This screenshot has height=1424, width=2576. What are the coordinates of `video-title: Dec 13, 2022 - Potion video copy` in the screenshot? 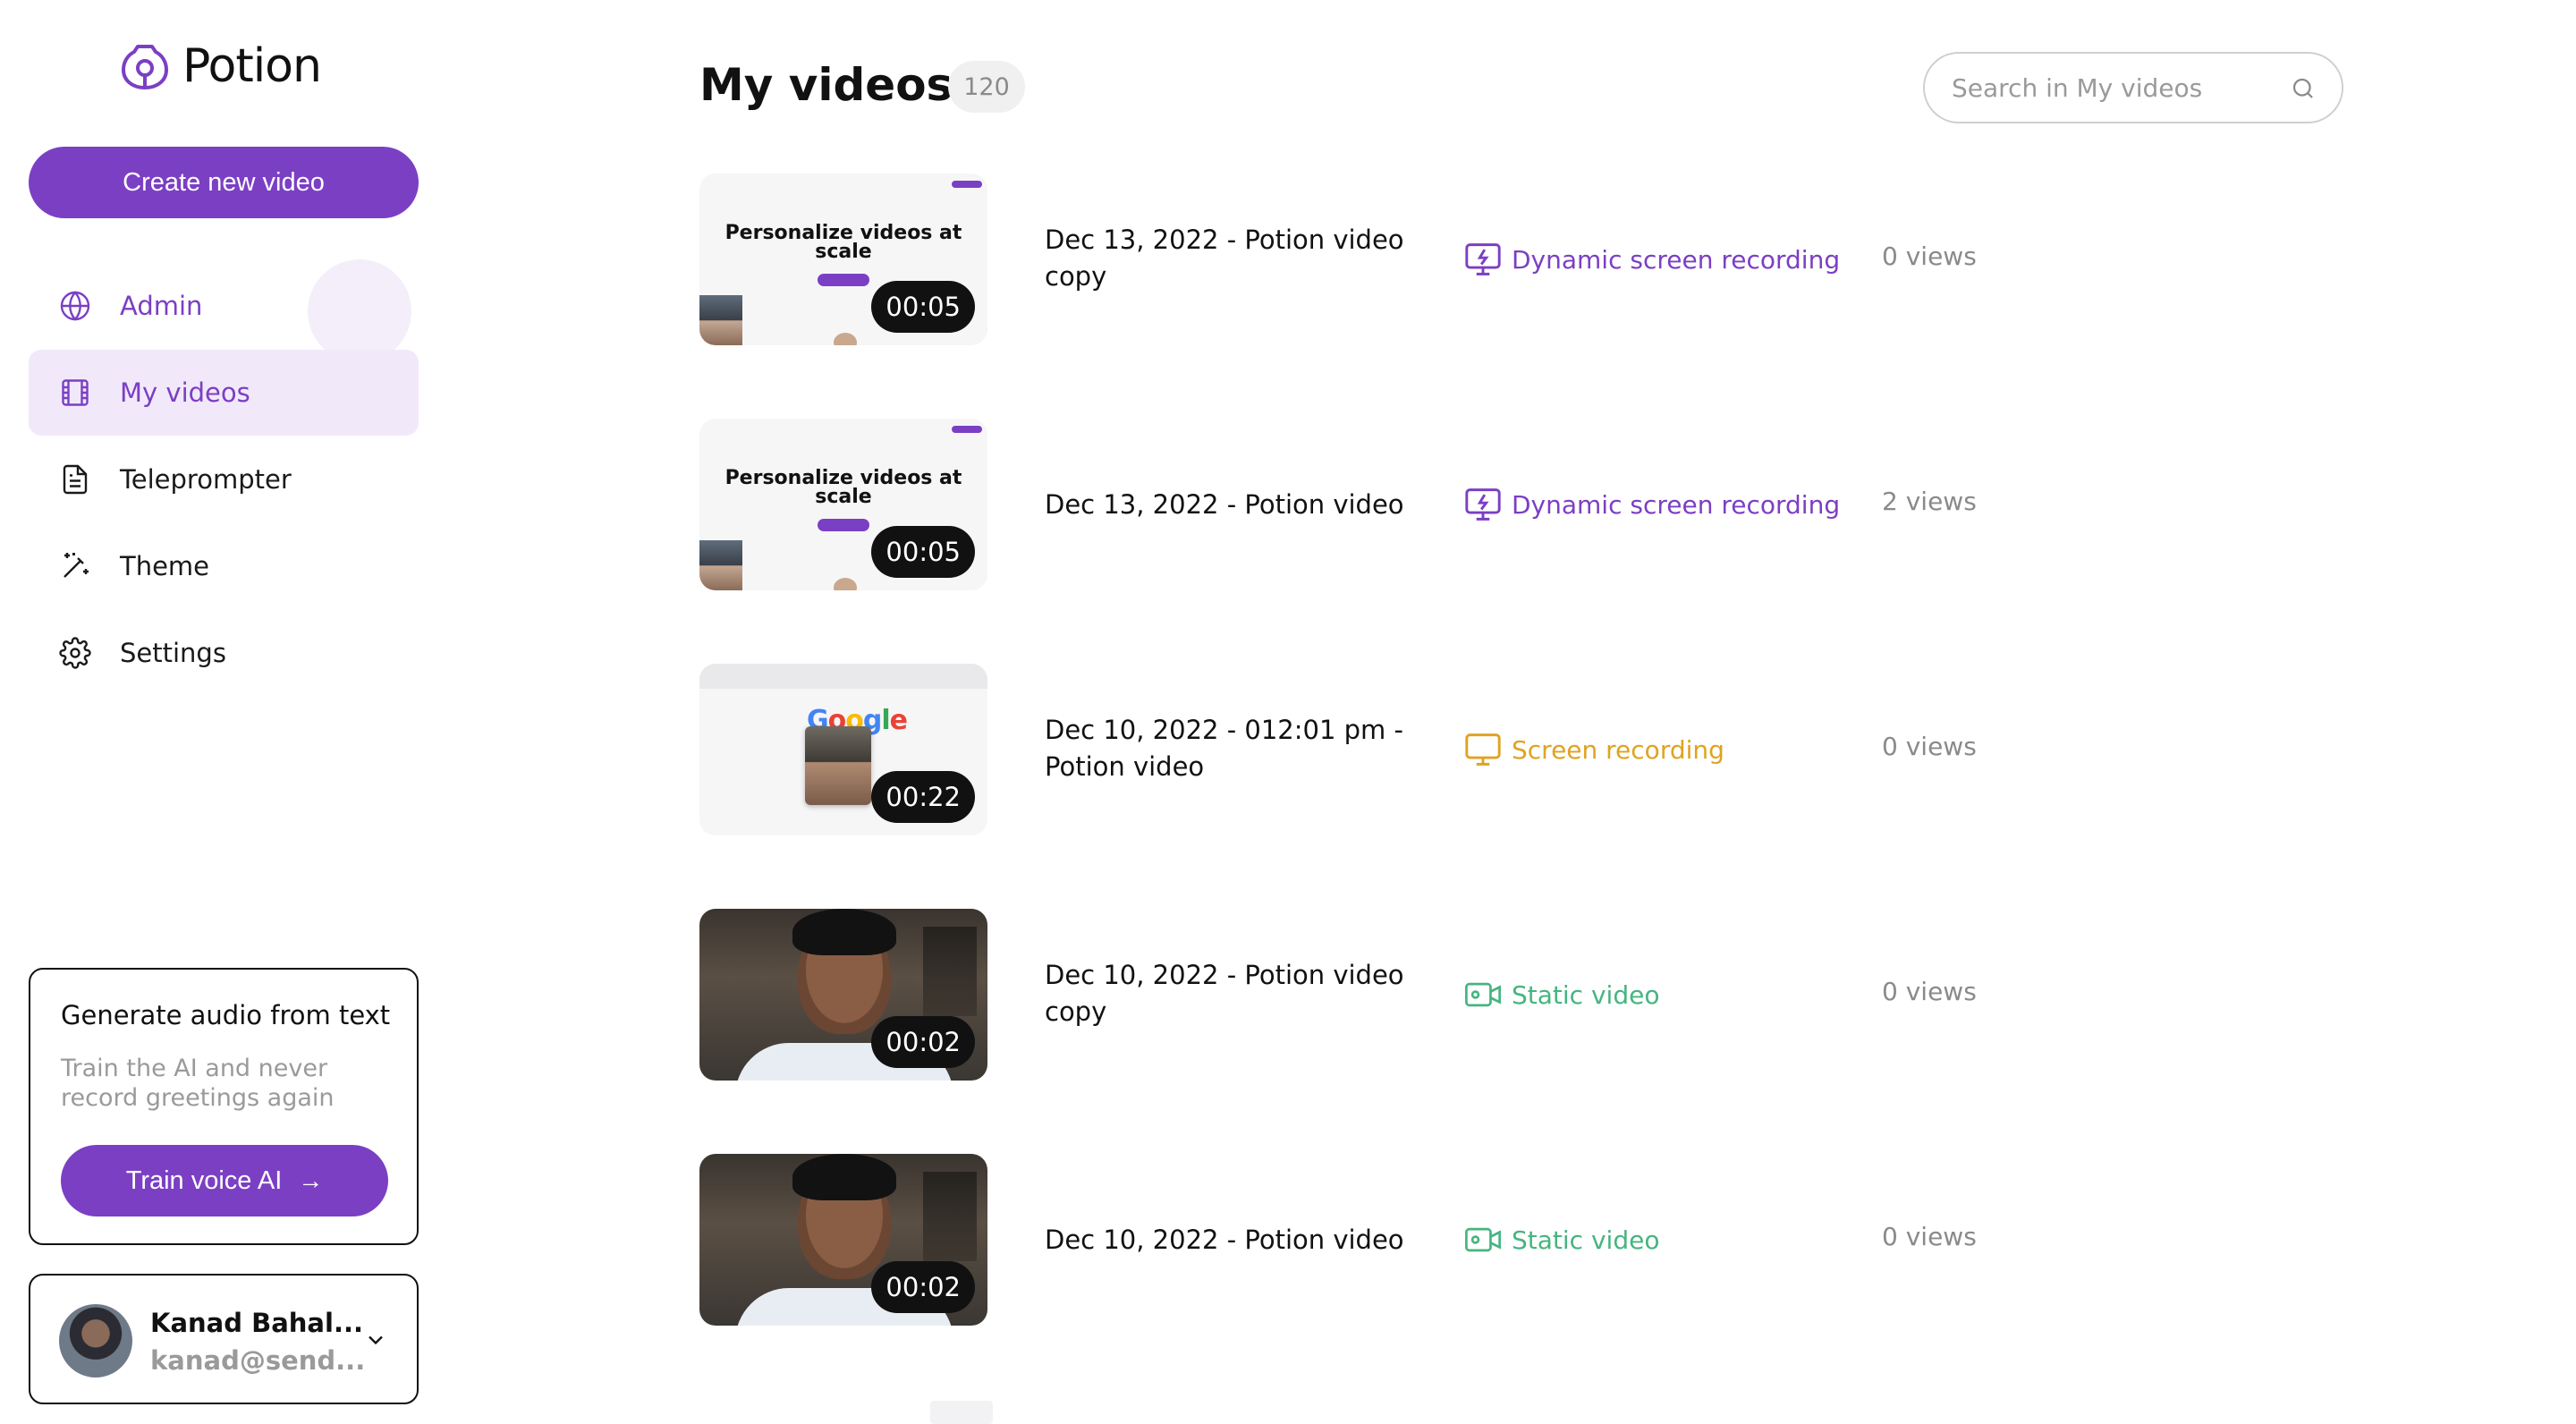 It's located at (1232, 258).